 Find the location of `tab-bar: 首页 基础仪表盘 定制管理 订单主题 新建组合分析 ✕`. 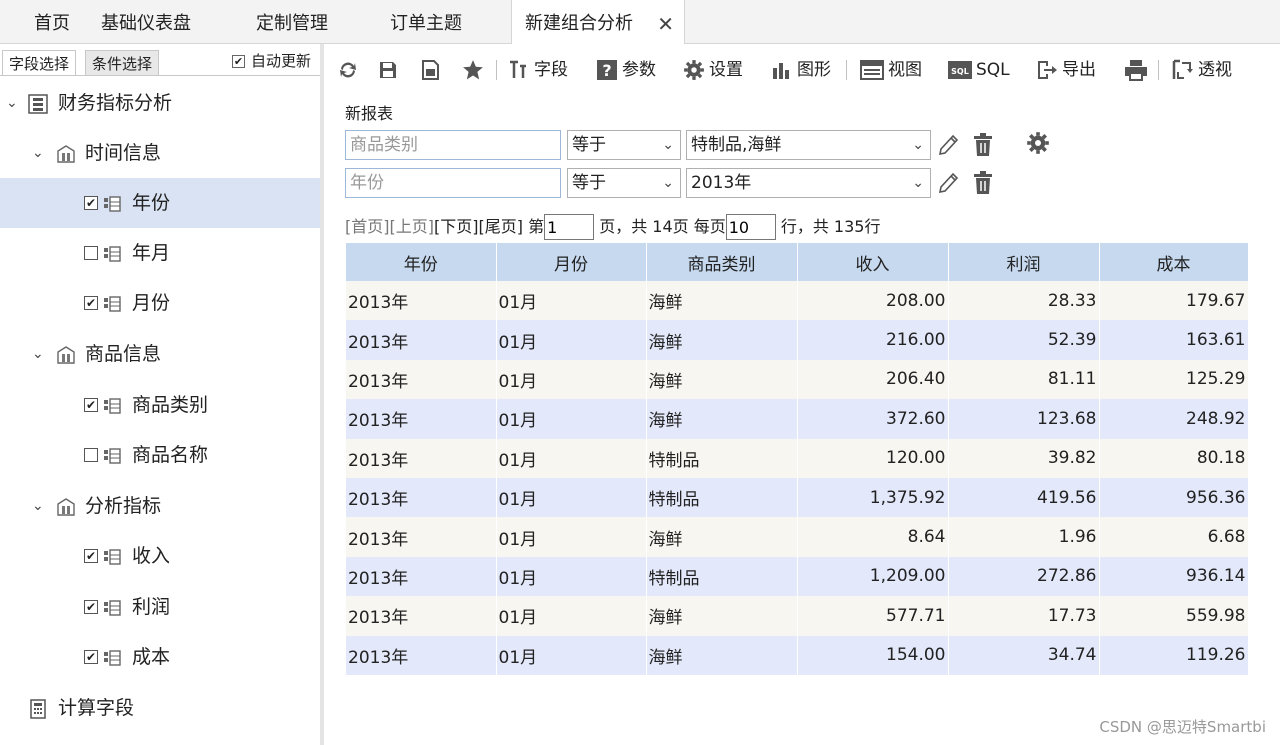

tab-bar: 首页 基础仪表盘 定制管理 订单主题 新建组合分析 ✕ is located at coordinates (640, 22).